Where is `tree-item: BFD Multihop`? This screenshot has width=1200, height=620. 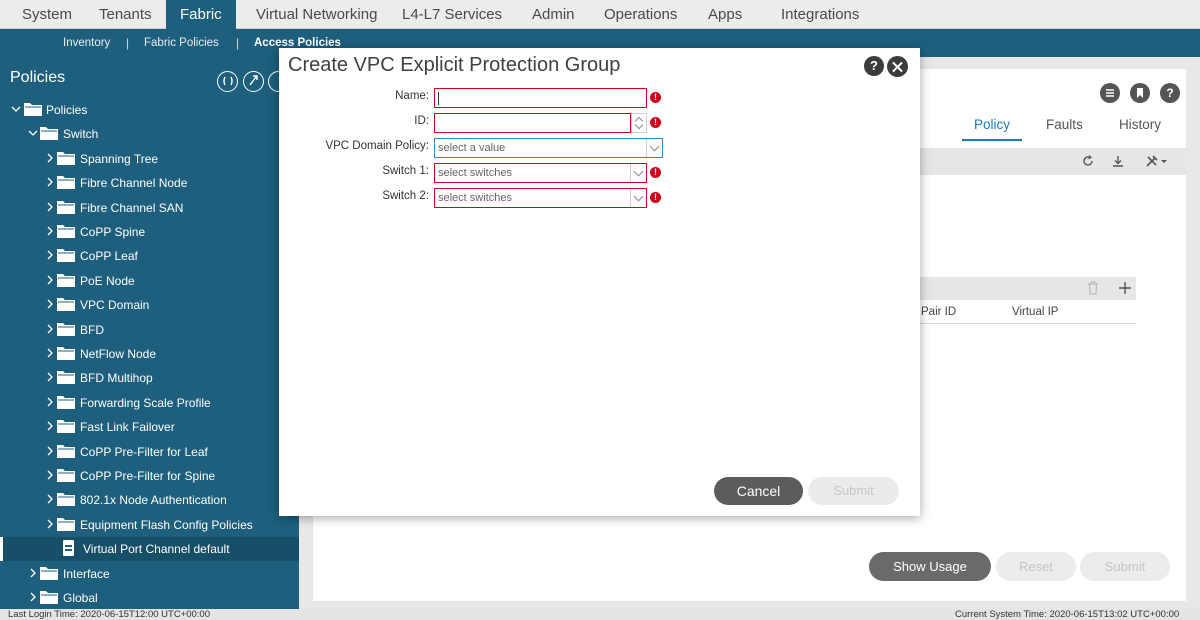
tree-item: BFD Multihop is located at coordinates (149, 378).